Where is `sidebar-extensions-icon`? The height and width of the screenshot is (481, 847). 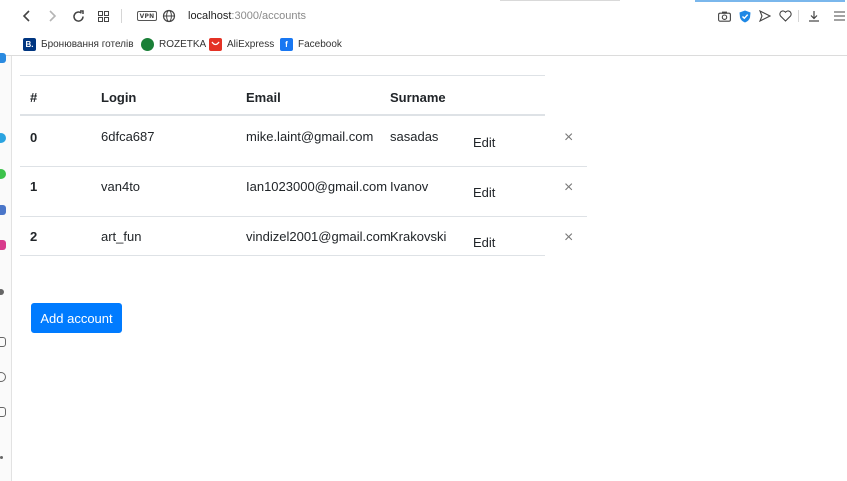
sidebar-extensions-icon is located at coordinates (3, 342).